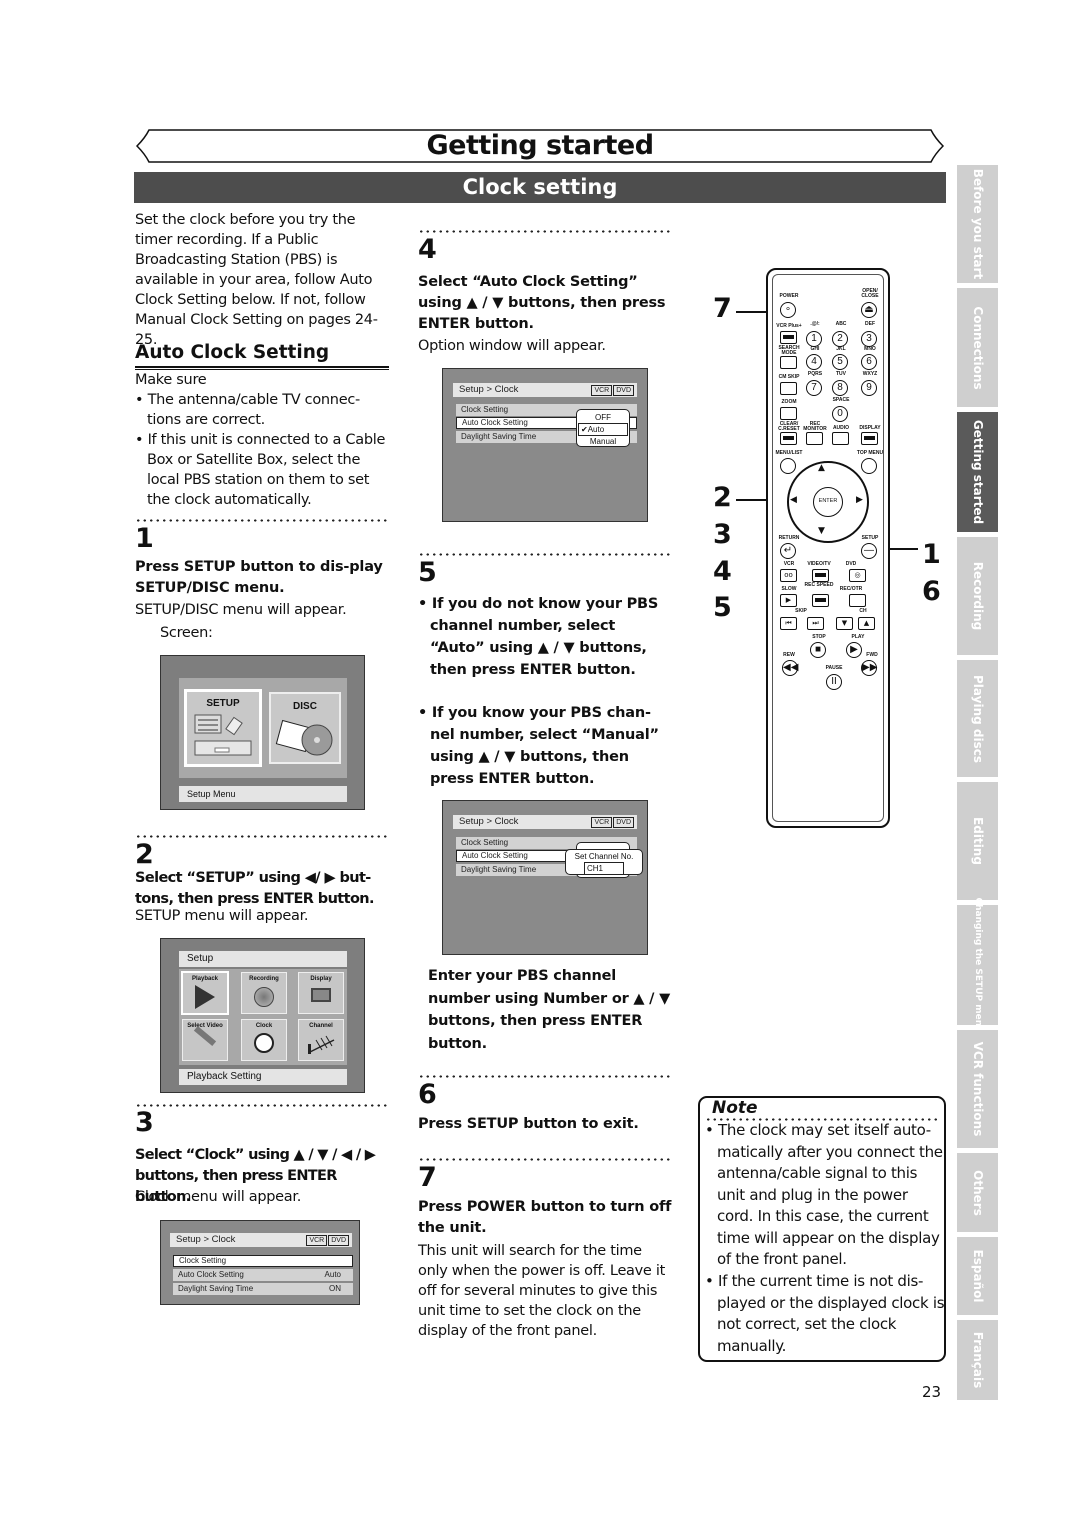 This screenshot has height=1528, width=1080. Describe the element at coordinates (840, 339) in the screenshot. I see `key-2-button: 2` at that location.